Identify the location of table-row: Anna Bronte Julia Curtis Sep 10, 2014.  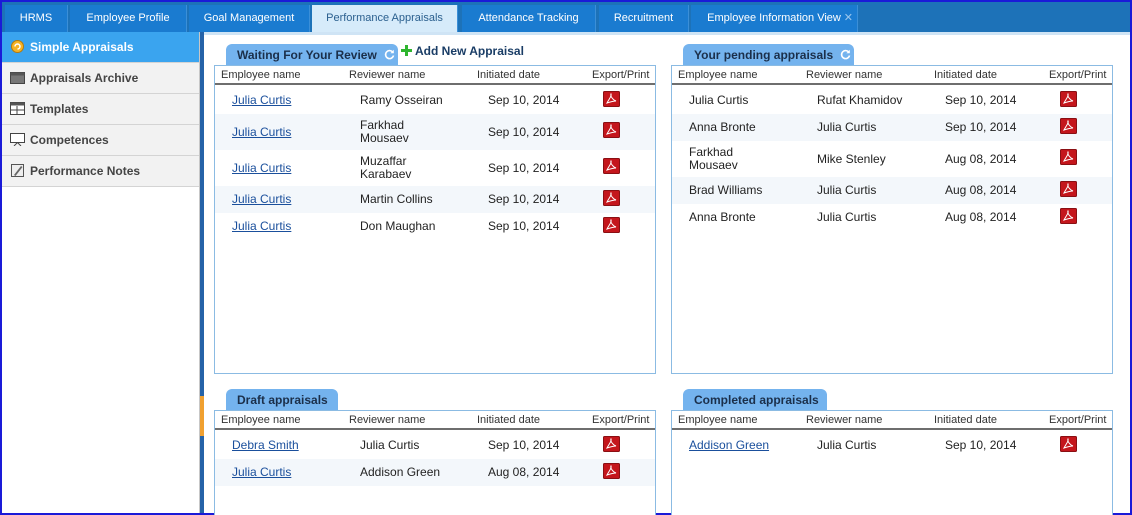
(892, 127).